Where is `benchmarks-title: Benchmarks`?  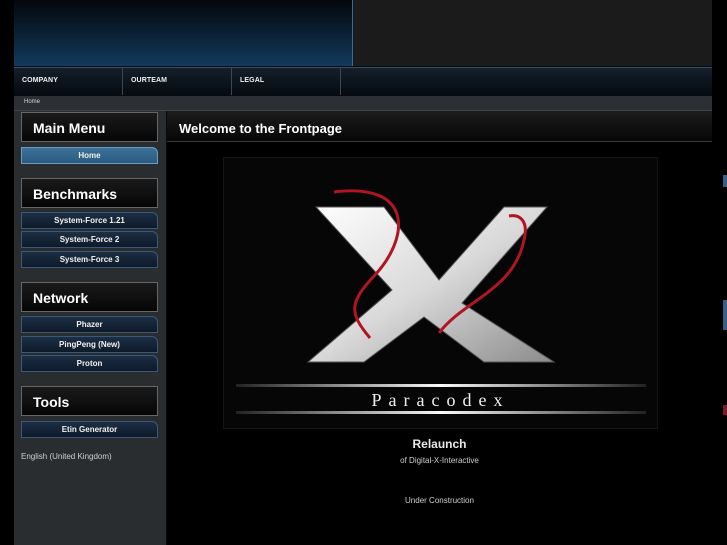 benchmarks-title: Benchmarks is located at coordinates (89, 193).